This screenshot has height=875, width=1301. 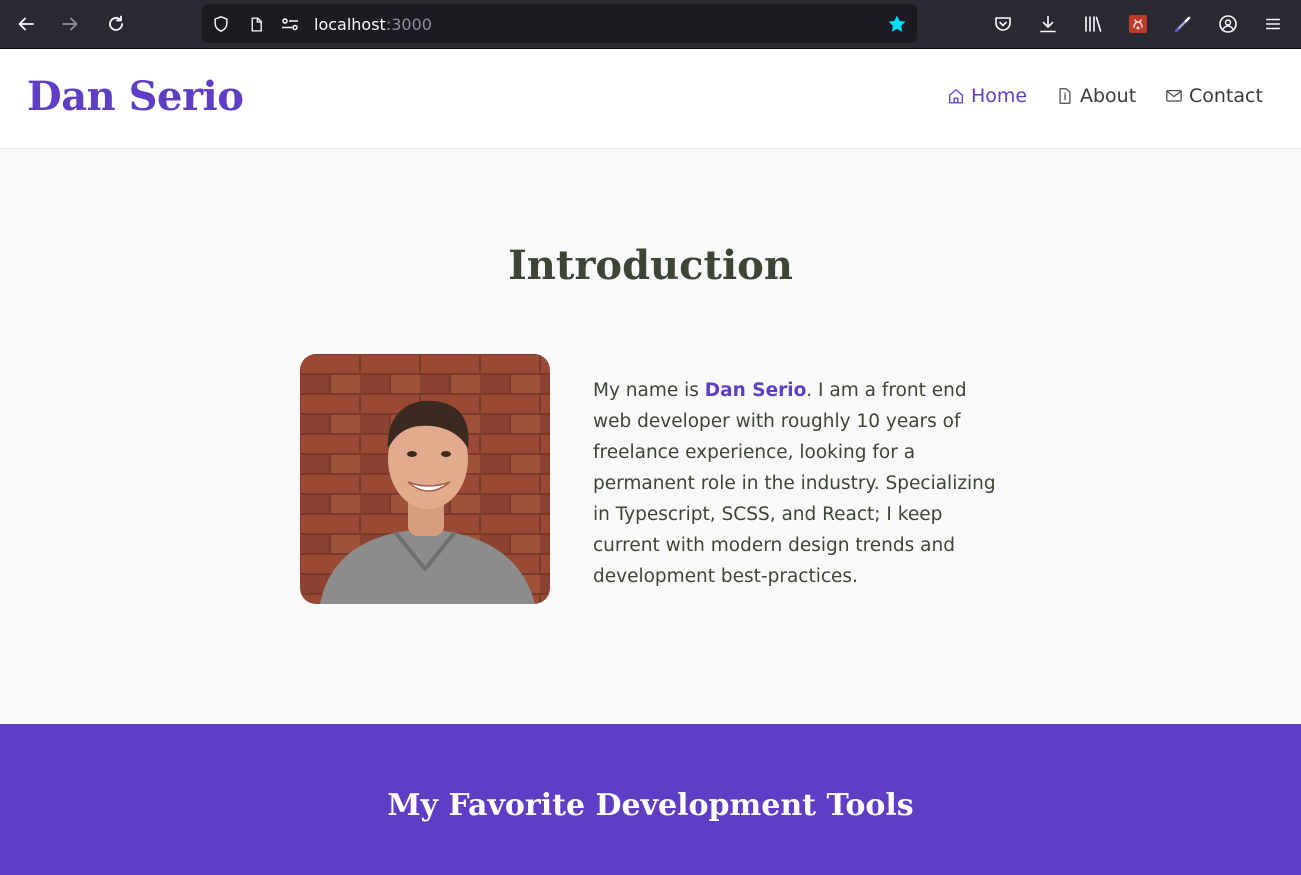 I want to click on tracking-protection-shield-icon, so click(x=221, y=24).